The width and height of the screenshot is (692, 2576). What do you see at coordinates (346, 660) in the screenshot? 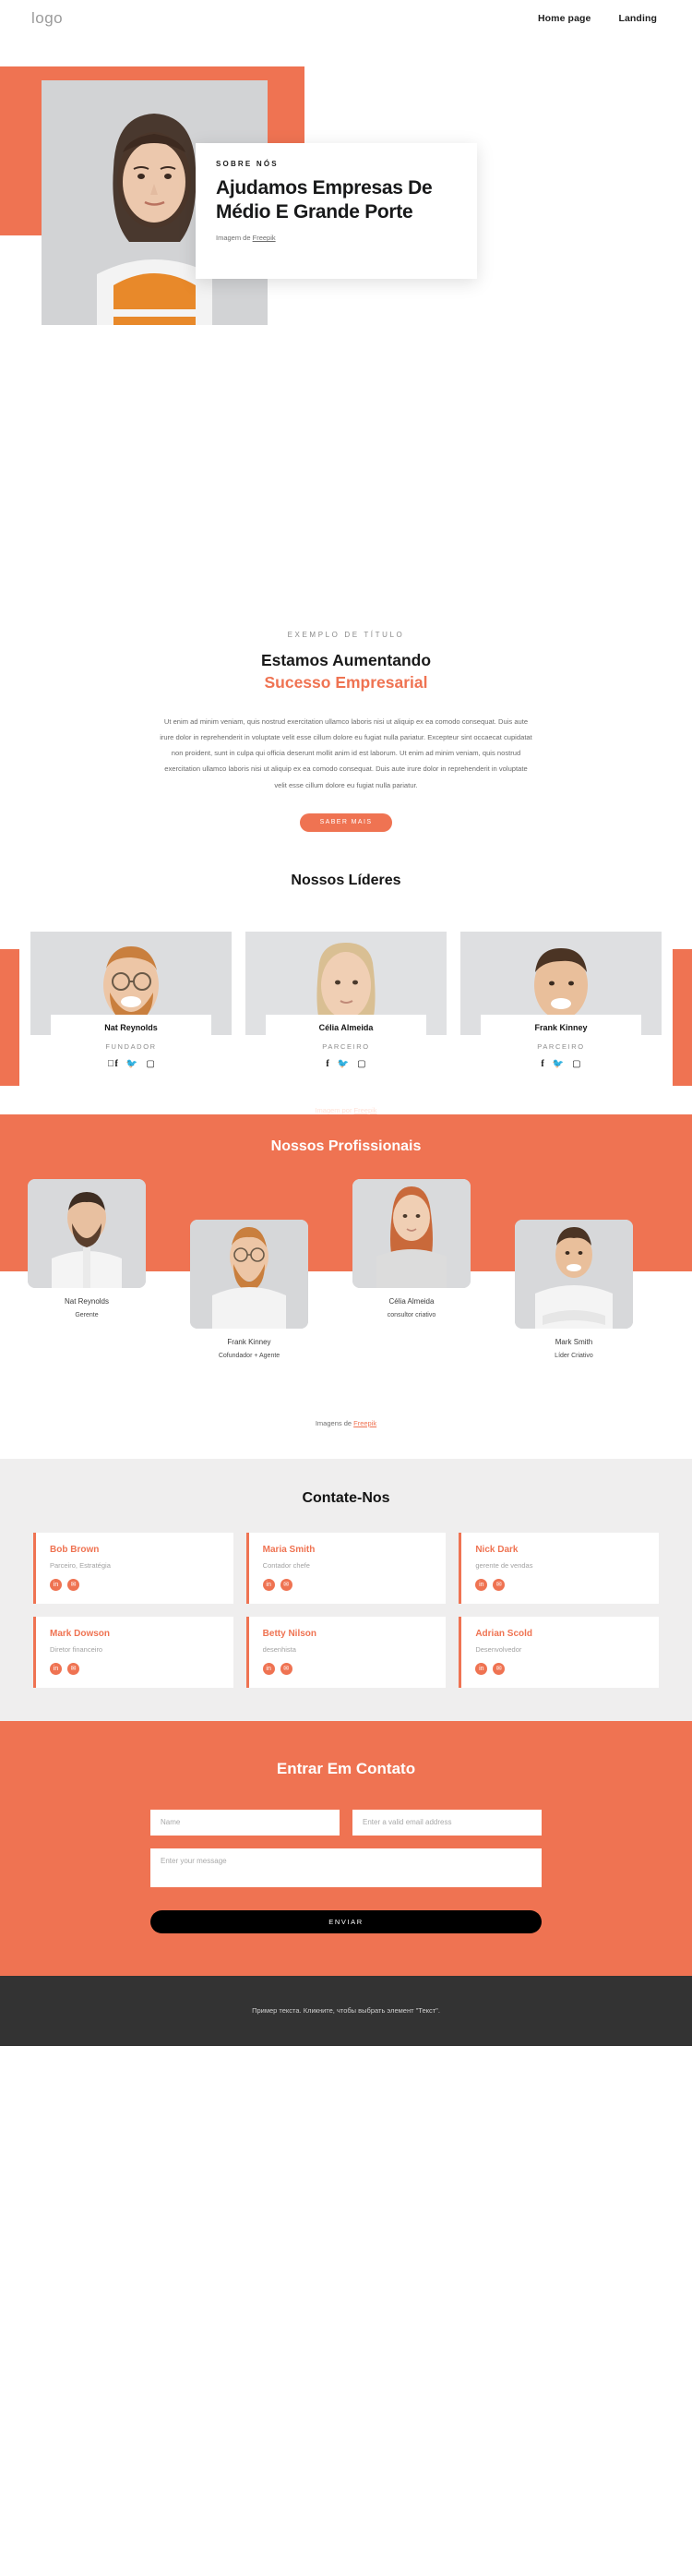
I see `intro-title-line1: Estamos Aumentando` at bounding box center [346, 660].